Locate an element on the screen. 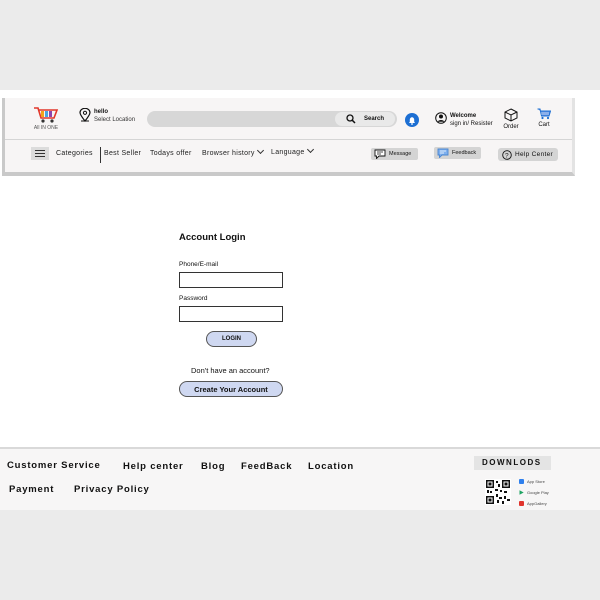  nav-categories: Categories is located at coordinates (74, 153).